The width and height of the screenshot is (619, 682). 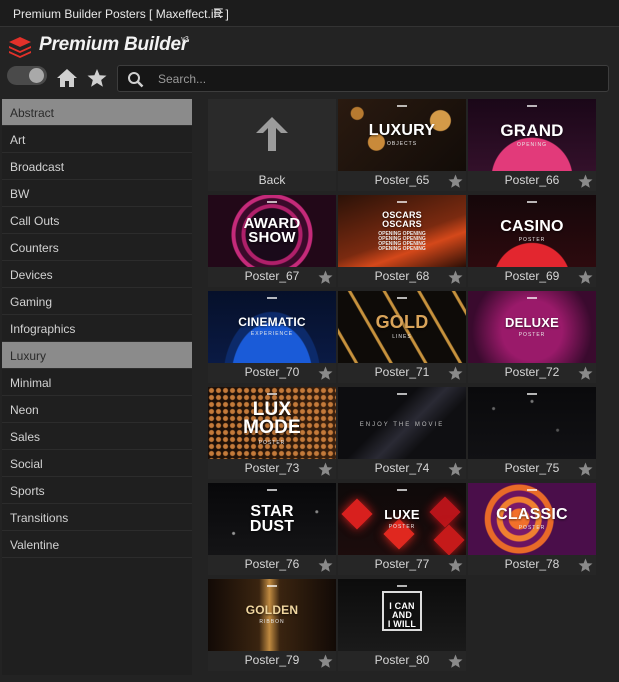 I want to click on poster-thumbnail: STAR DUST, so click(x=272, y=519).